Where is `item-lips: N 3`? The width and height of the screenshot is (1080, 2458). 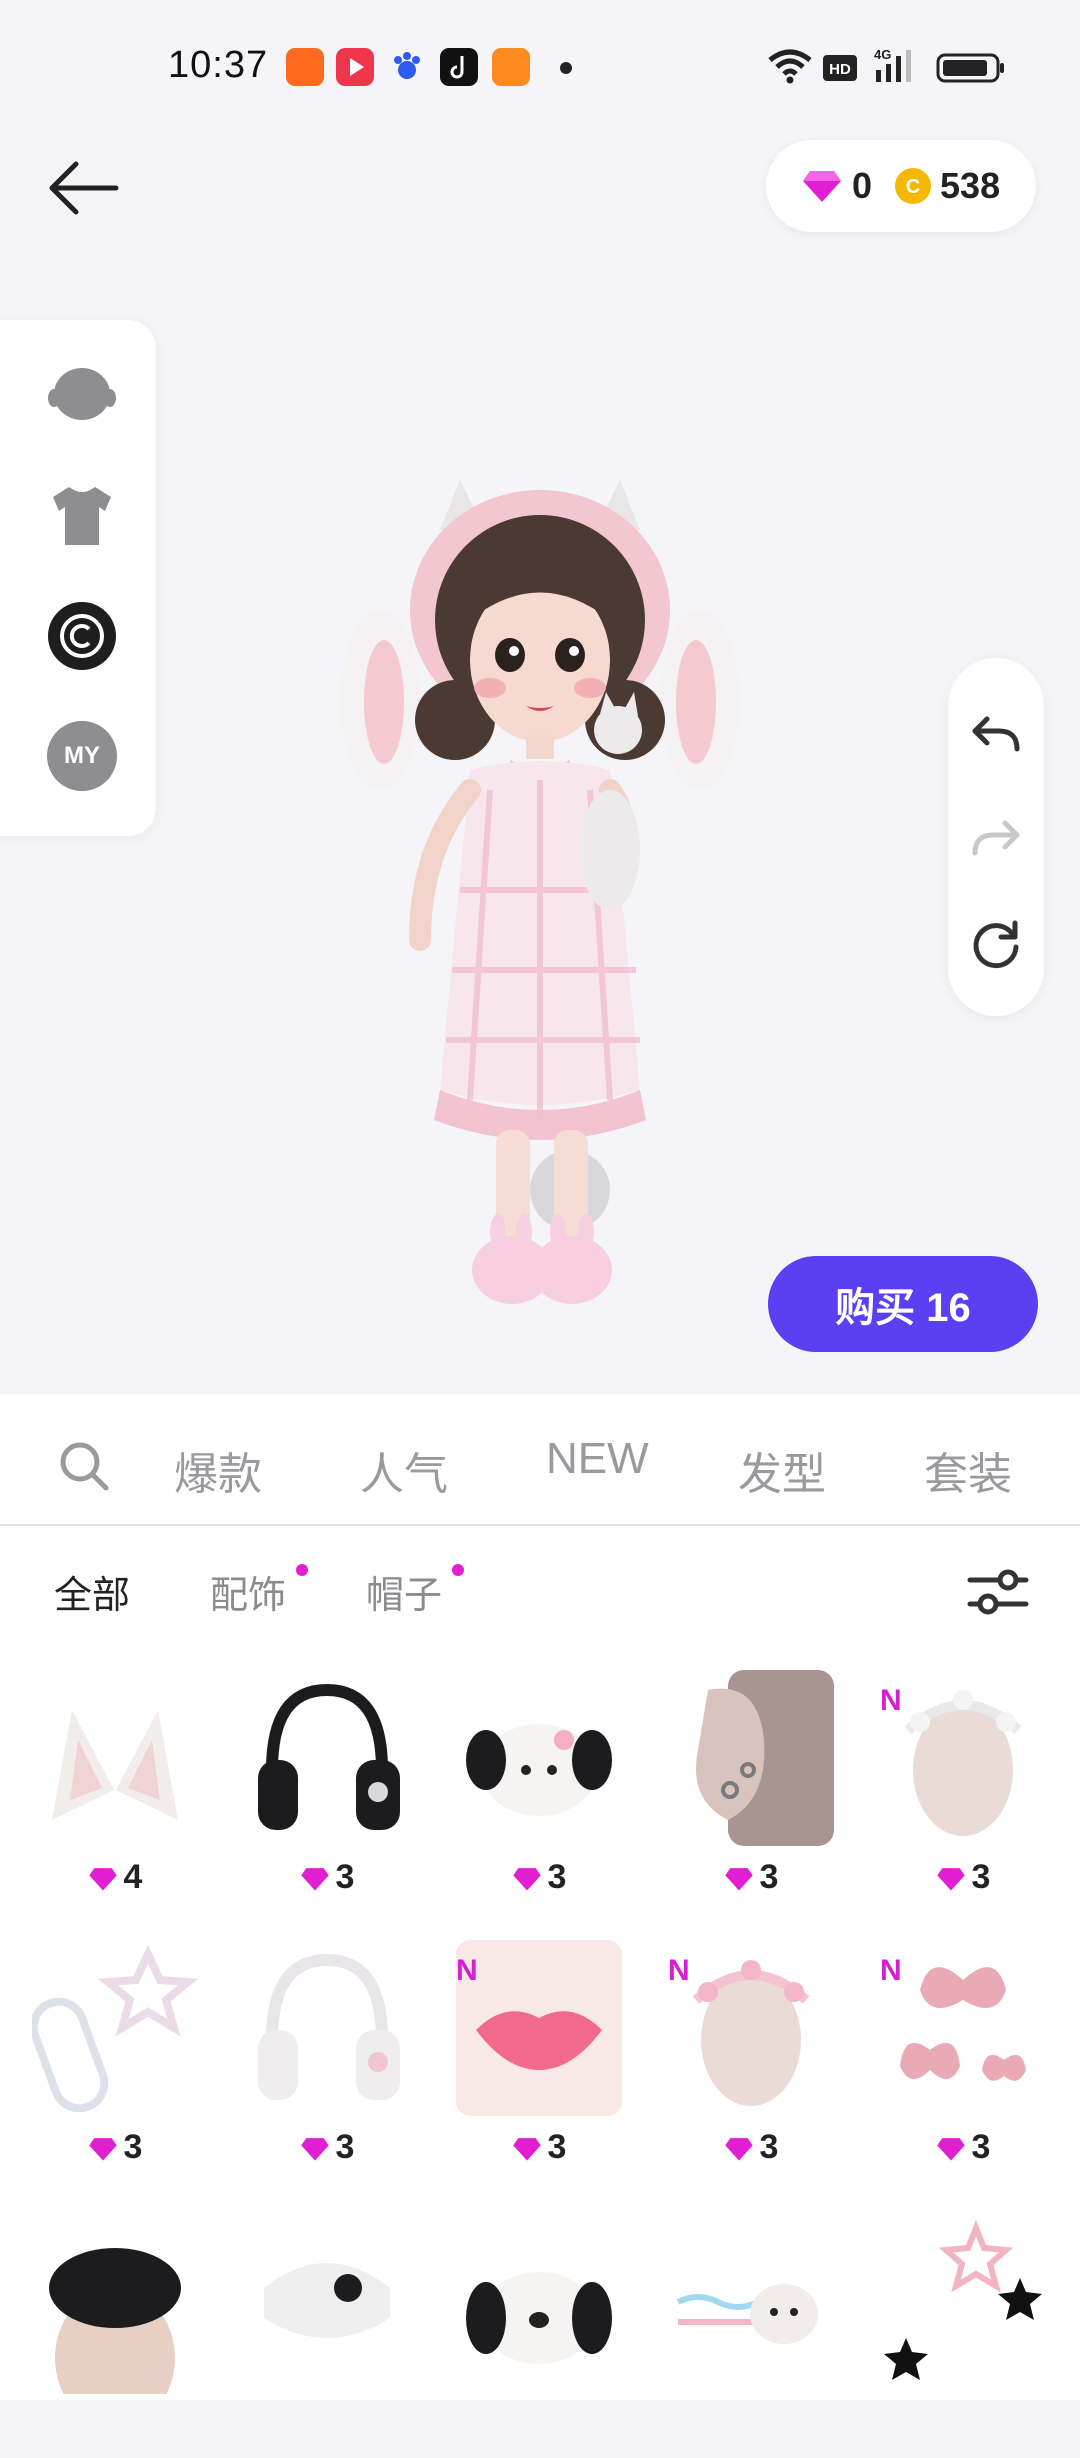
item-lips: N 3 is located at coordinates (539, 2060).